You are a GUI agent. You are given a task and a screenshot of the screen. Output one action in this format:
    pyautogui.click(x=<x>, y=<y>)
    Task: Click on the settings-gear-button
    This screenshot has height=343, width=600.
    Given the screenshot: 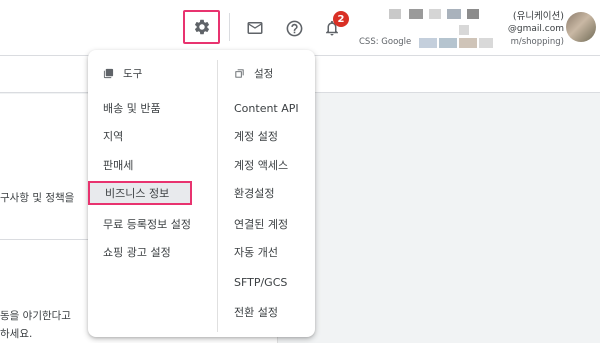 What is the action you would take?
    pyautogui.click(x=201, y=27)
    